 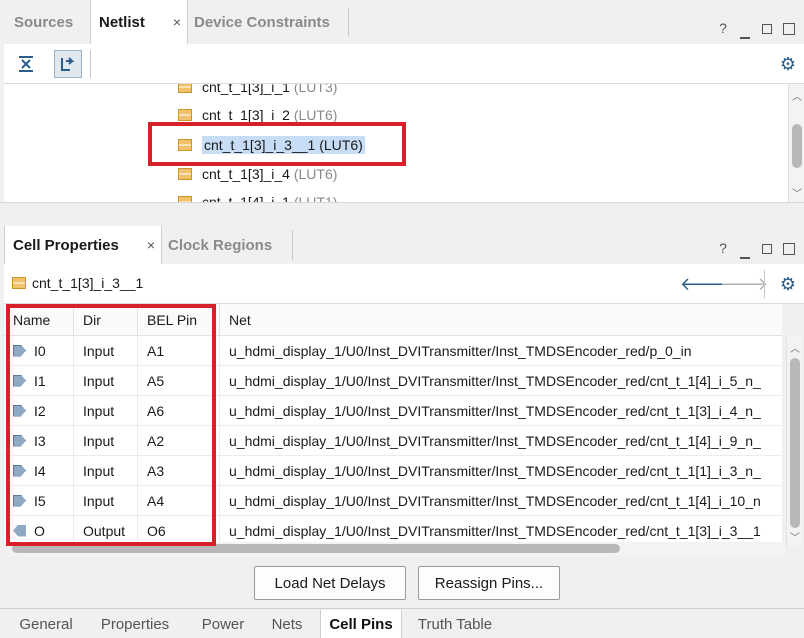 I want to click on table-row: I1, so click(x=39, y=381).